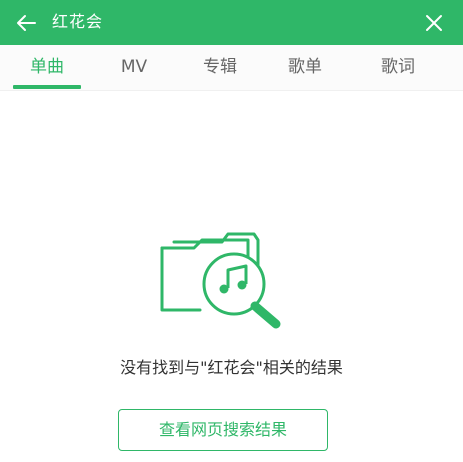  Describe the element at coordinates (220, 280) in the screenshot. I see `folder-music-search-icon` at that location.